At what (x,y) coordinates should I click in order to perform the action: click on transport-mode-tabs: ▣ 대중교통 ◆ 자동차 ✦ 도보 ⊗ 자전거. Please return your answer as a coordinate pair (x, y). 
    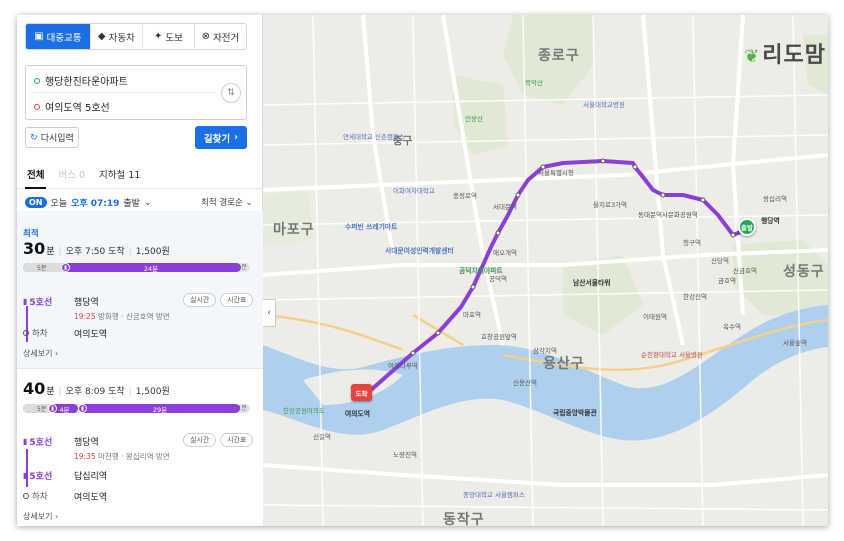
    Looking at the image, I should click on (136, 36).